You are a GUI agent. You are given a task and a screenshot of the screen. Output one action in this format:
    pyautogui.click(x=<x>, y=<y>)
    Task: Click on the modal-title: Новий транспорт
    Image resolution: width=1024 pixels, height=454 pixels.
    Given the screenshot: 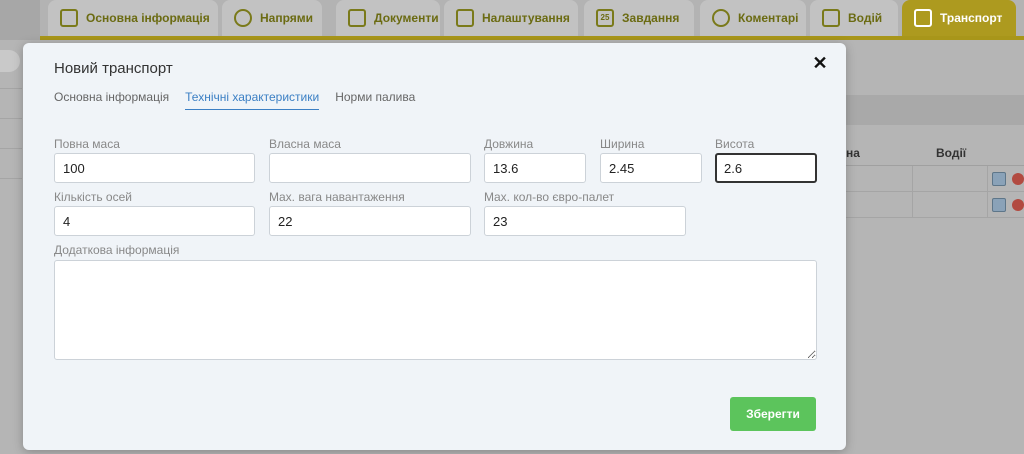 What is the action you would take?
    pyautogui.click(x=113, y=68)
    